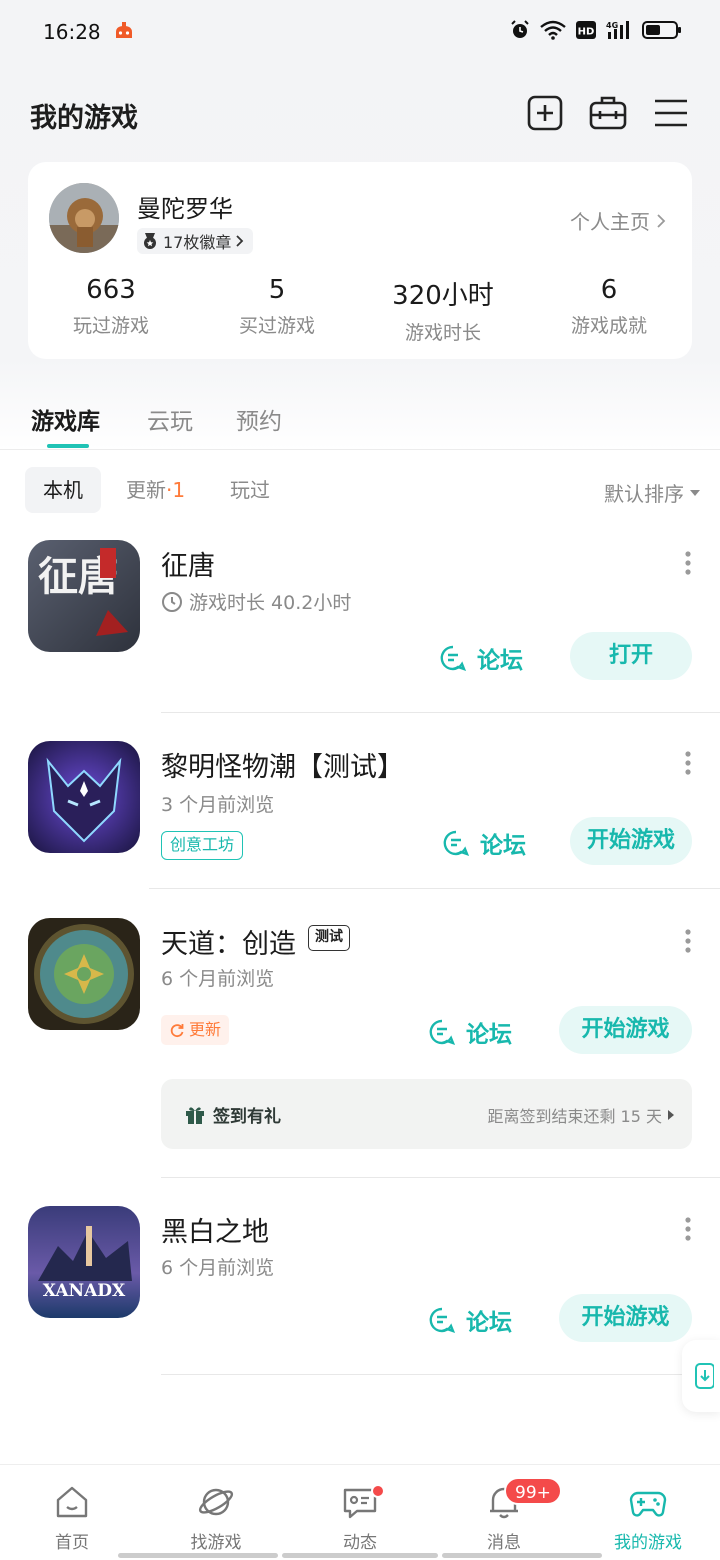 The width and height of the screenshot is (720, 1560). I want to click on sort-dropdown: 默认排序, so click(652, 492).